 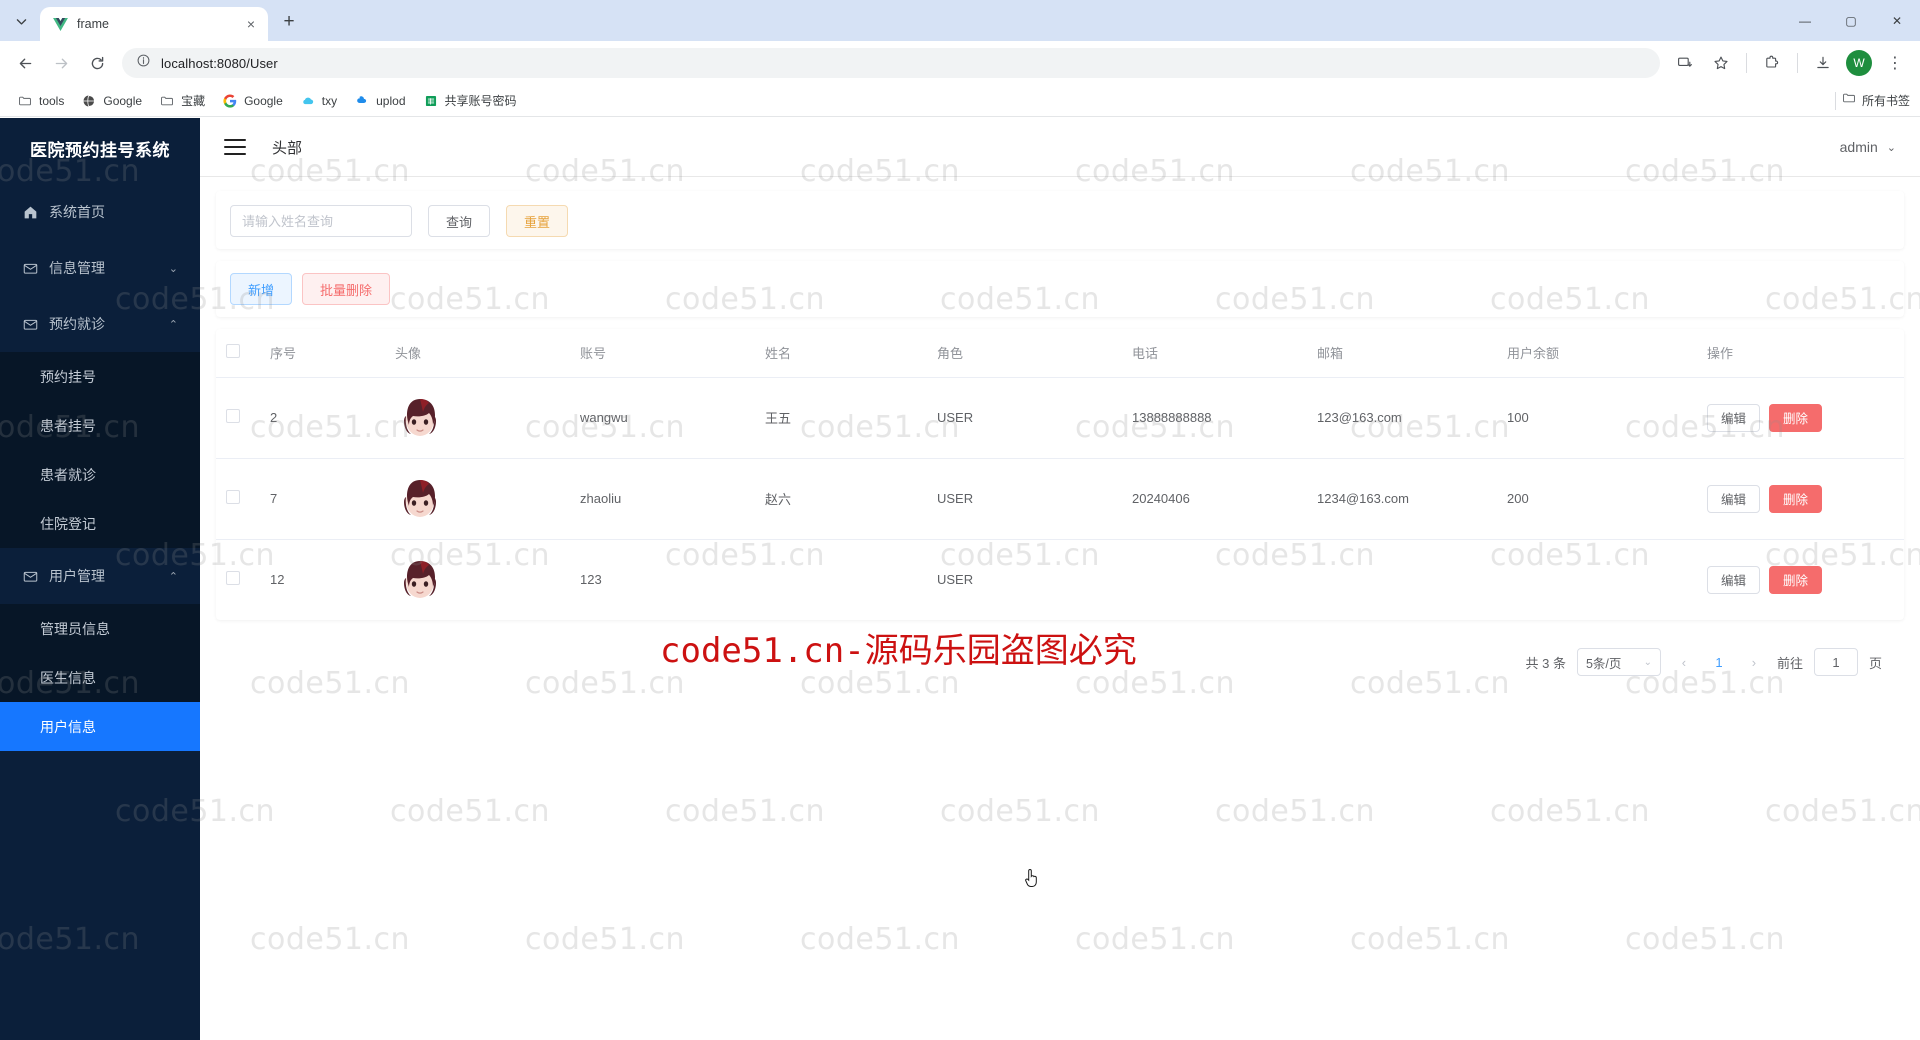 What do you see at coordinates (459, 221) in the screenshot?
I see `query-button: 查询` at bounding box center [459, 221].